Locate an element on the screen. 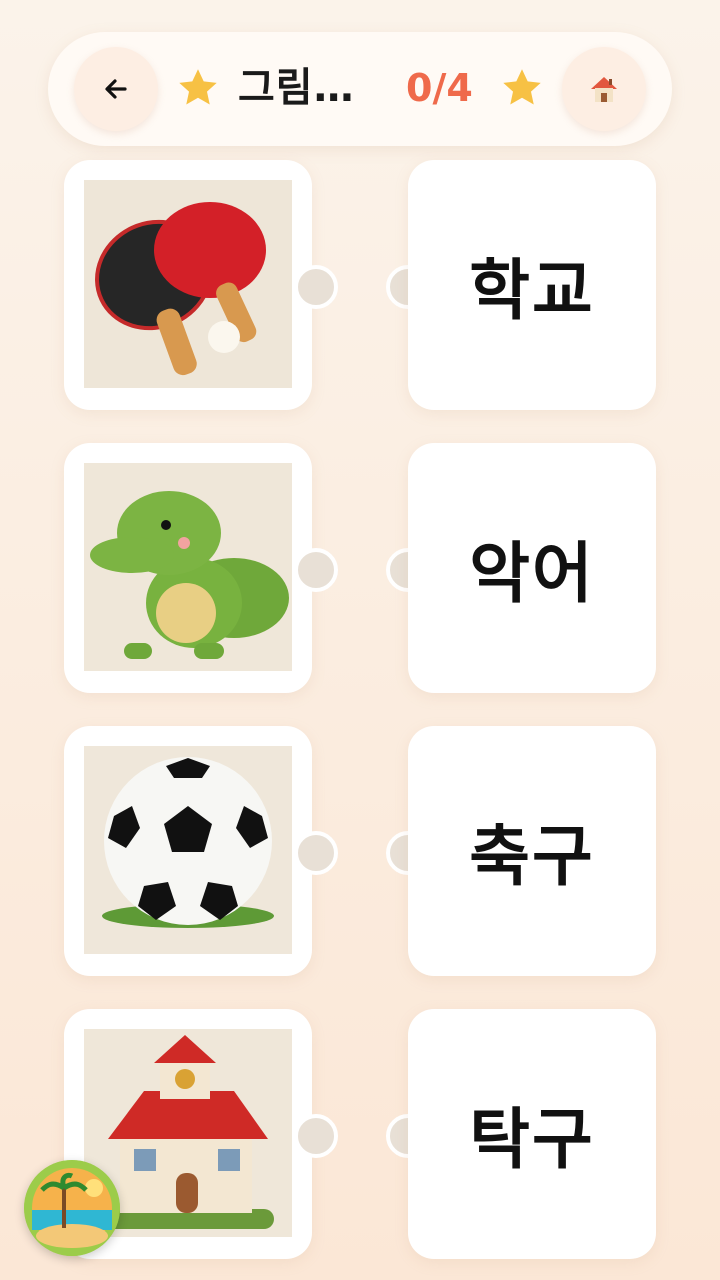  progress-counter: 0/4 is located at coordinates (439, 88).